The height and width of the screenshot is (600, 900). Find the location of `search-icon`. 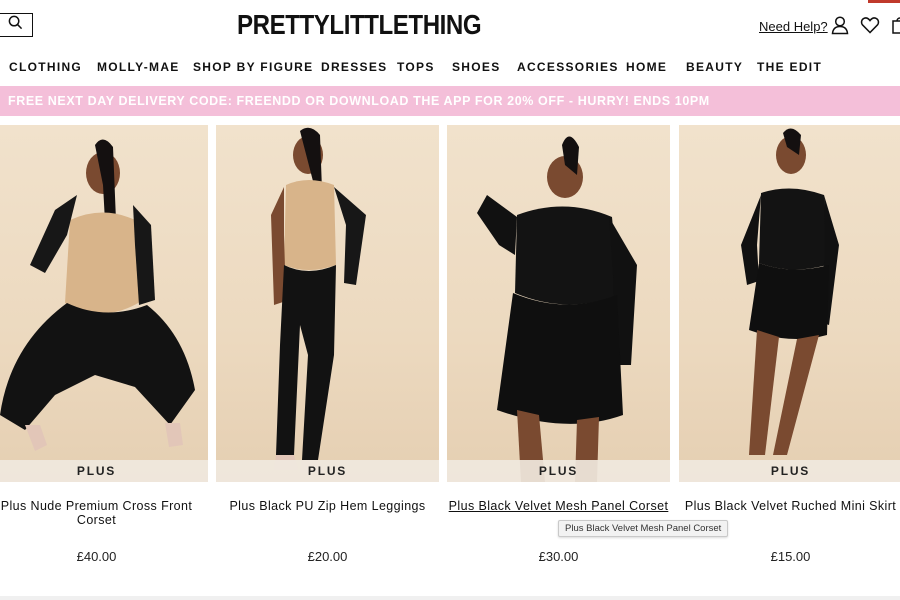

search-icon is located at coordinates (15, 25).